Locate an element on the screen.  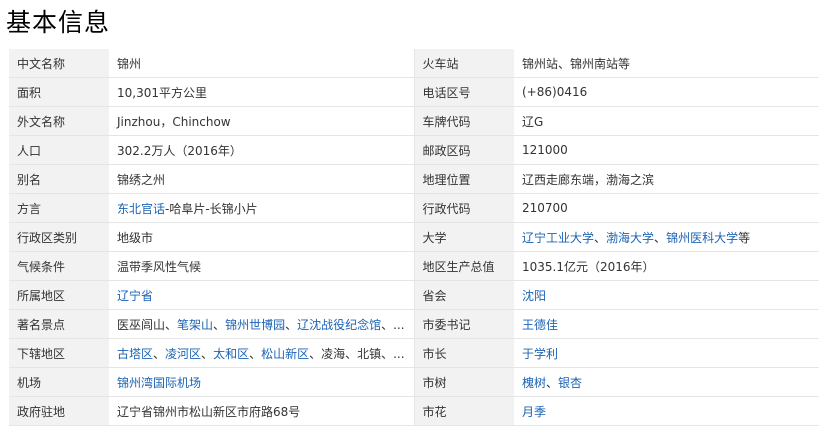
info-value-text: 辽西走廊东端，渤海之滨 is located at coordinates (588, 179).